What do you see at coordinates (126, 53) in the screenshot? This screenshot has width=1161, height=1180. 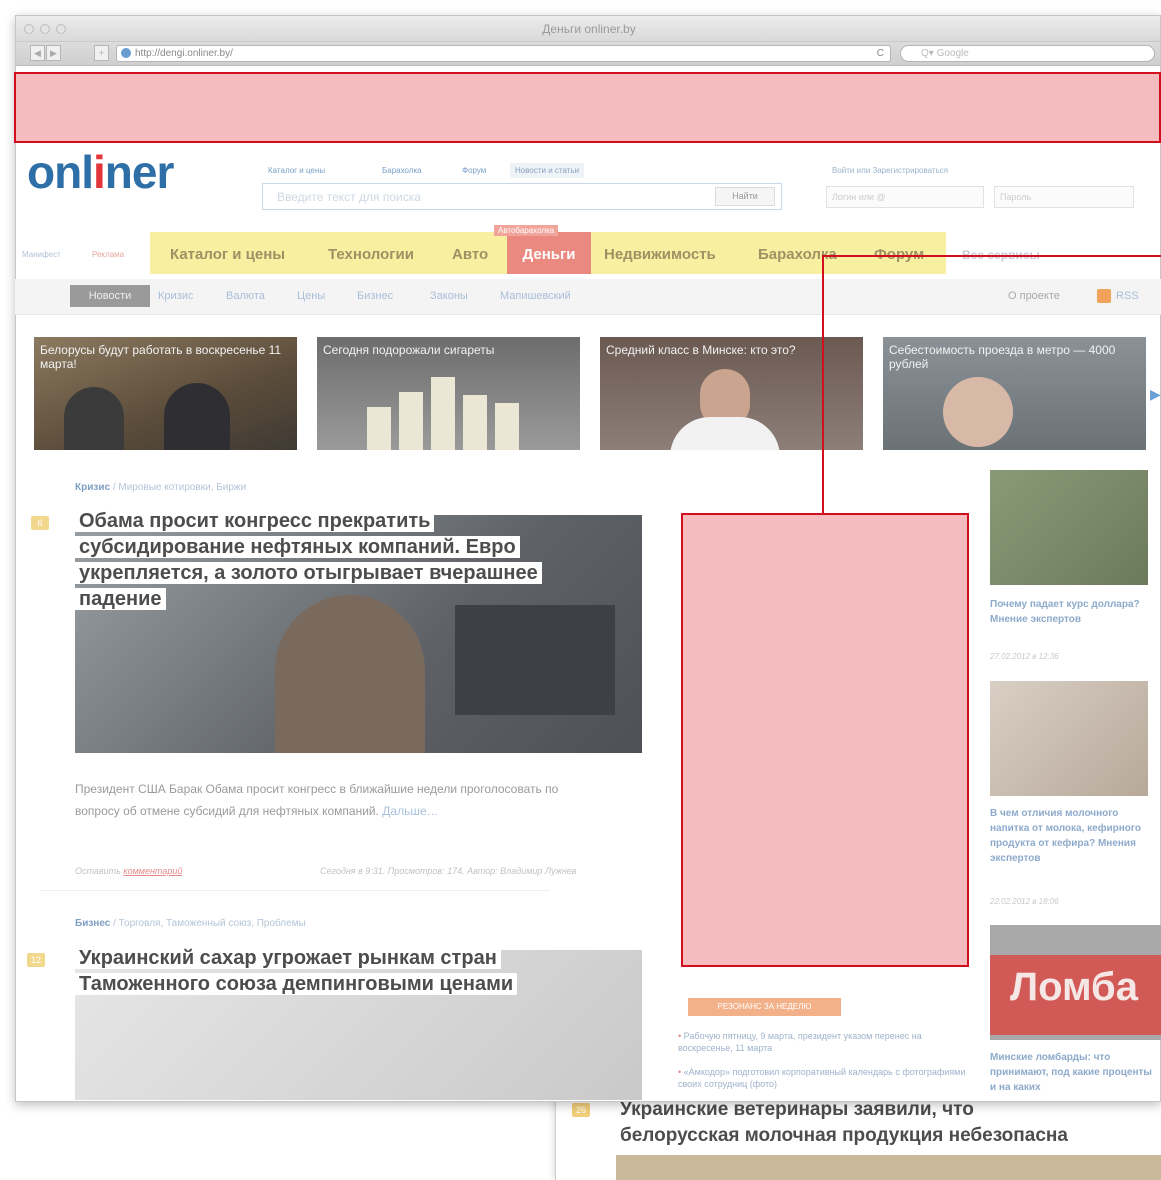 I see `globe-icon` at bounding box center [126, 53].